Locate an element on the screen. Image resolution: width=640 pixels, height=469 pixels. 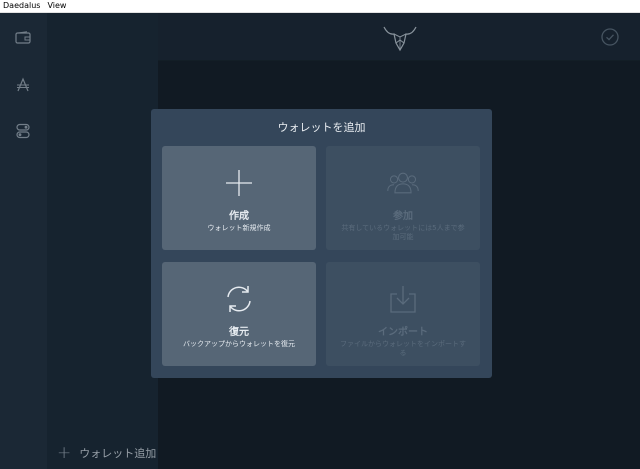
import-label: インポート is located at coordinates (403, 332).